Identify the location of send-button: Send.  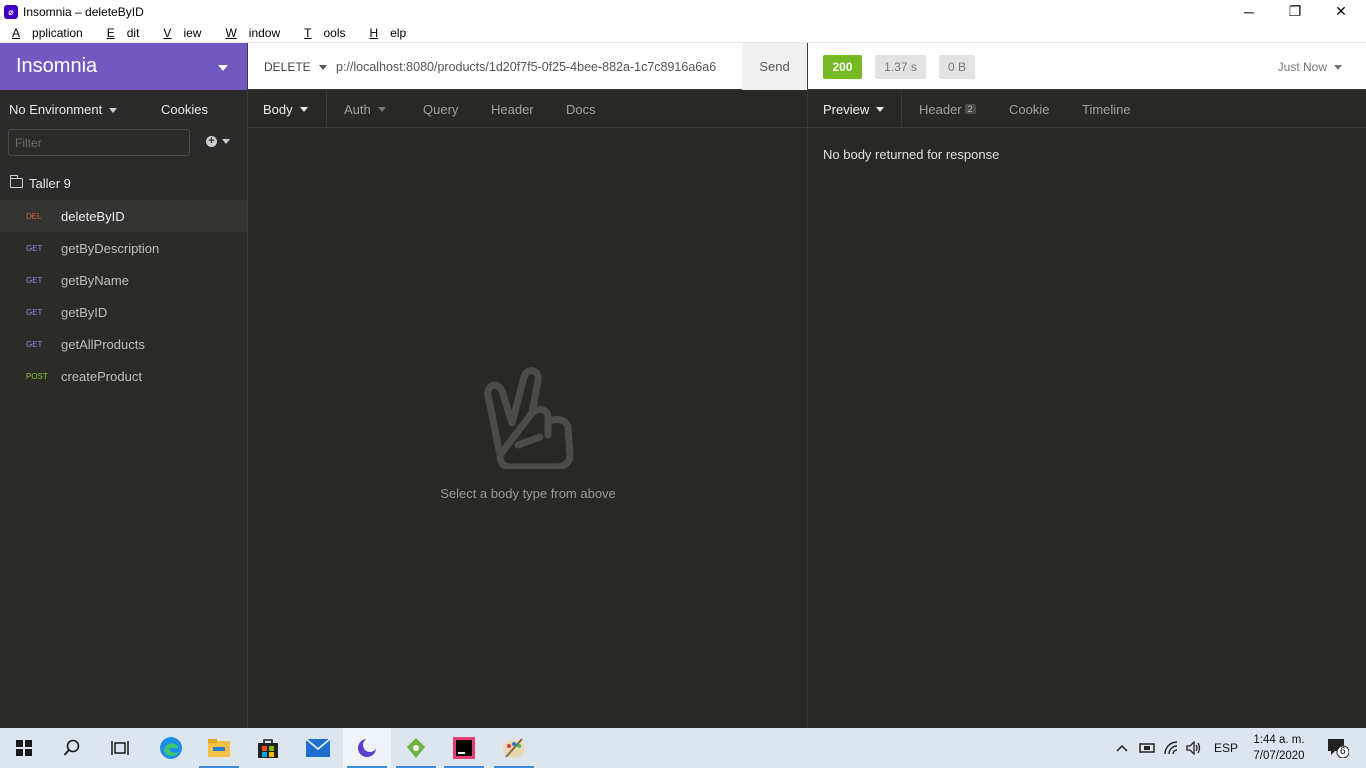
(774, 66).